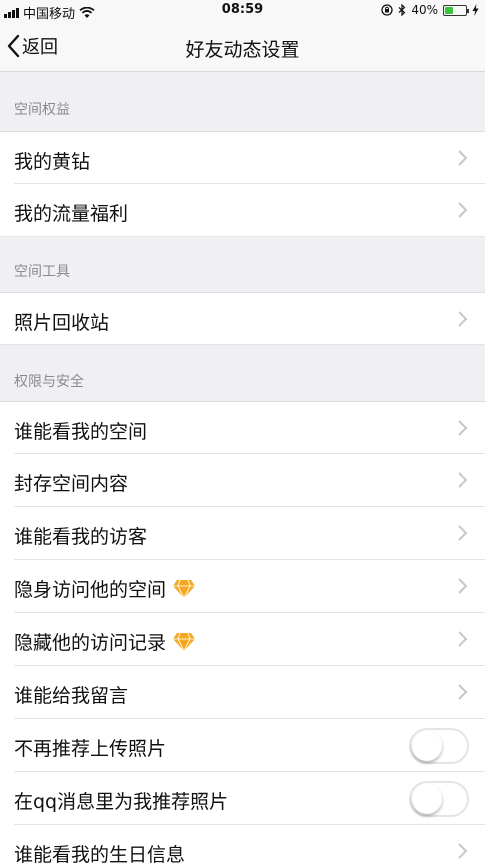 The image size is (485, 864). I want to click on charging-icon, so click(475, 10).